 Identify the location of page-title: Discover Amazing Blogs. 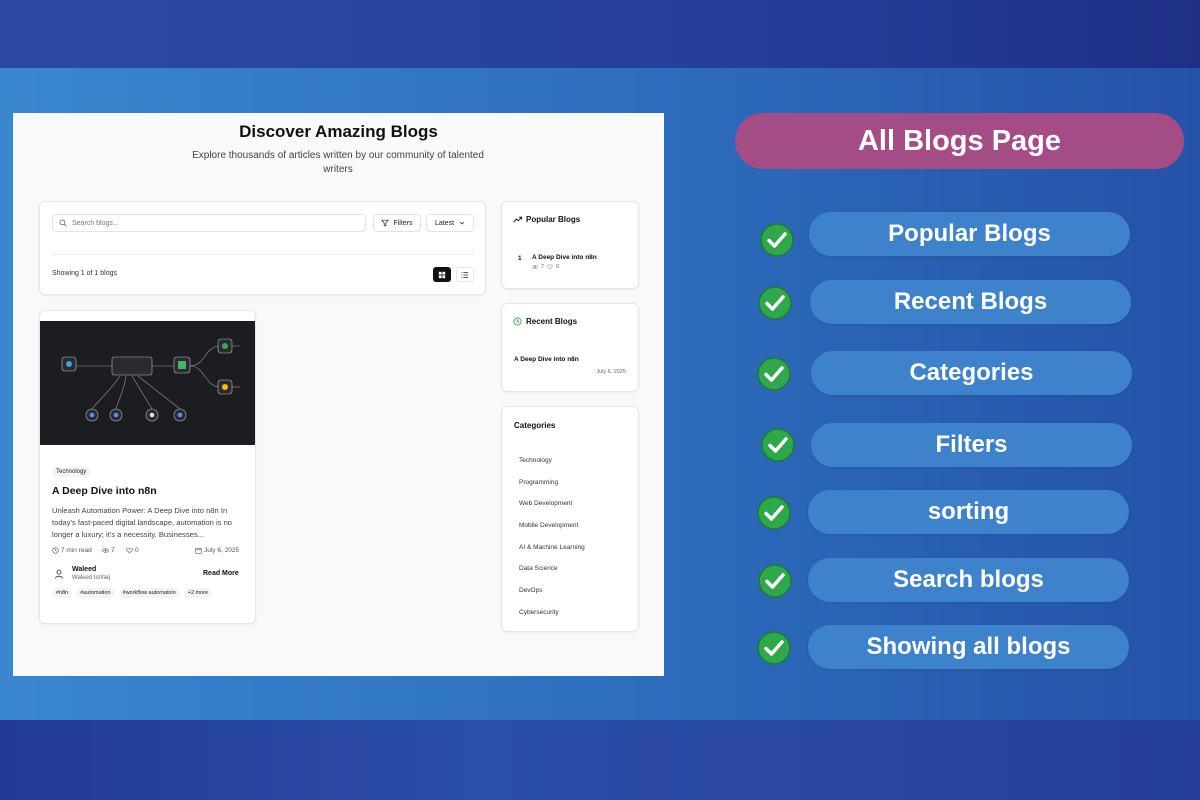
(338, 131).